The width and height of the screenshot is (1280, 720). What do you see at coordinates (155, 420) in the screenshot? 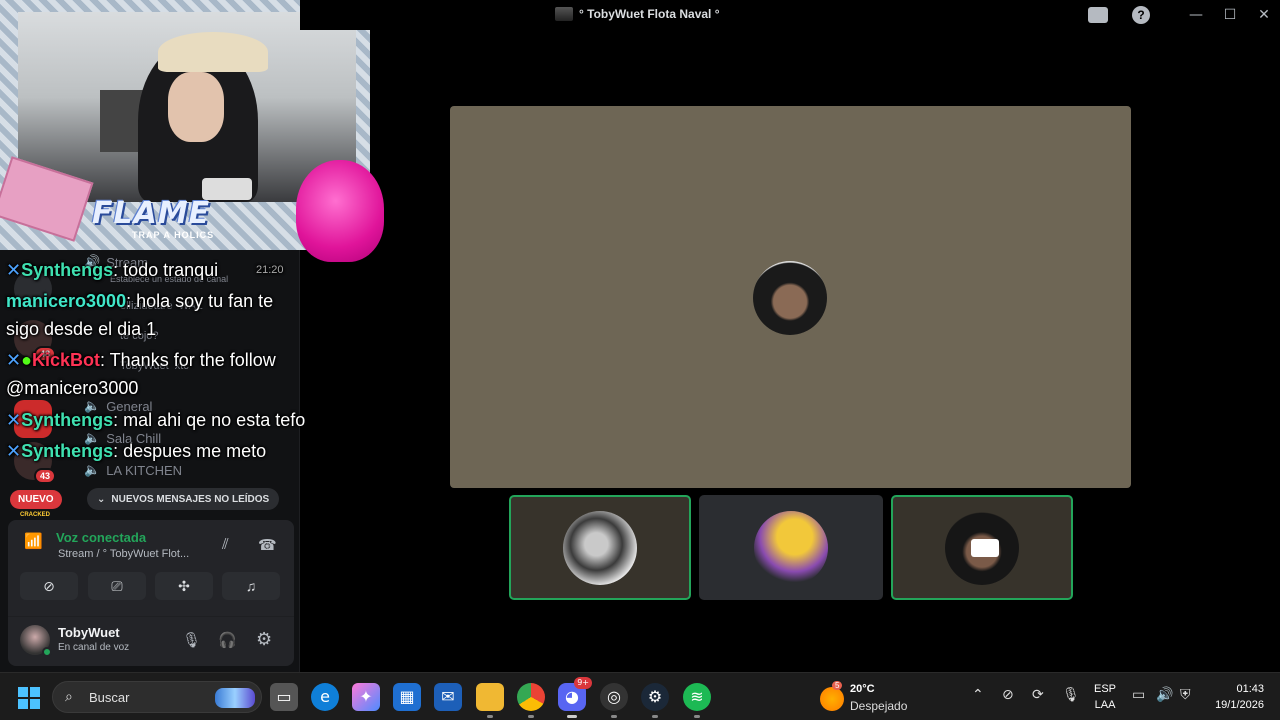
I see `chat-message: ✕Synthengs: mal ahi qe no esta tefo` at bounding box center [155, 420].